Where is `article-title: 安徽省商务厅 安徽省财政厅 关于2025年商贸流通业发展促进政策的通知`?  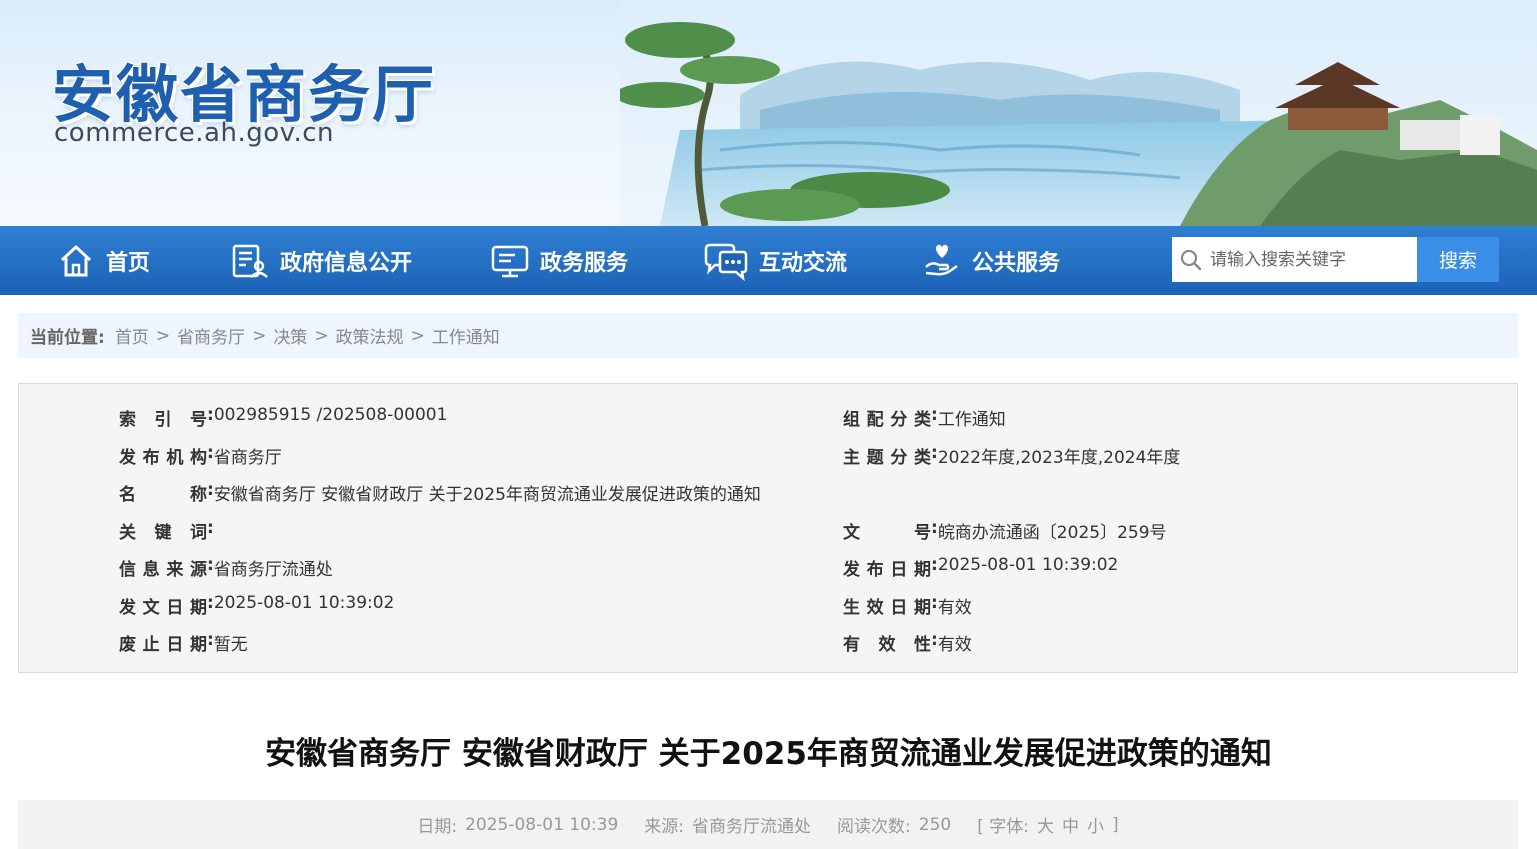
article-title: 安徽省商务厅 安徽省财政厅 关于2025年商贸流通业发展促进政策的通知 is located at coordinates (768, 754).